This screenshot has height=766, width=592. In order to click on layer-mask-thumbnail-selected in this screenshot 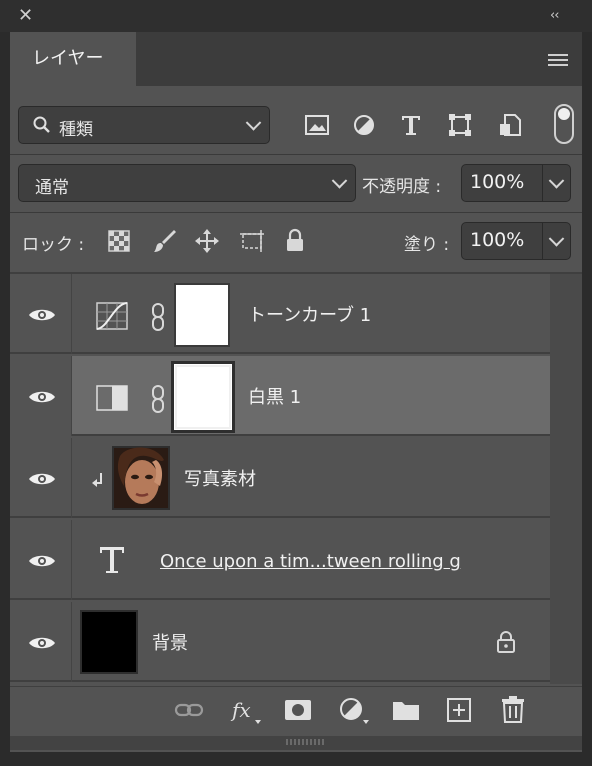, I will do `click(203, 397)`.